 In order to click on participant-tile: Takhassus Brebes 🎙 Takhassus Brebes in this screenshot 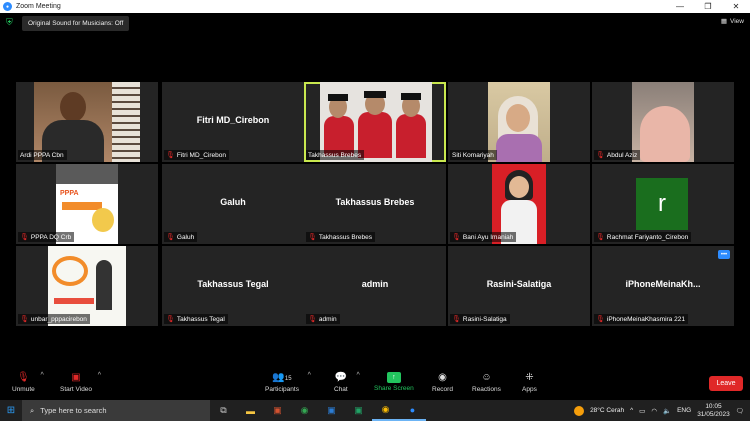, I will do `click(375, 204)`.